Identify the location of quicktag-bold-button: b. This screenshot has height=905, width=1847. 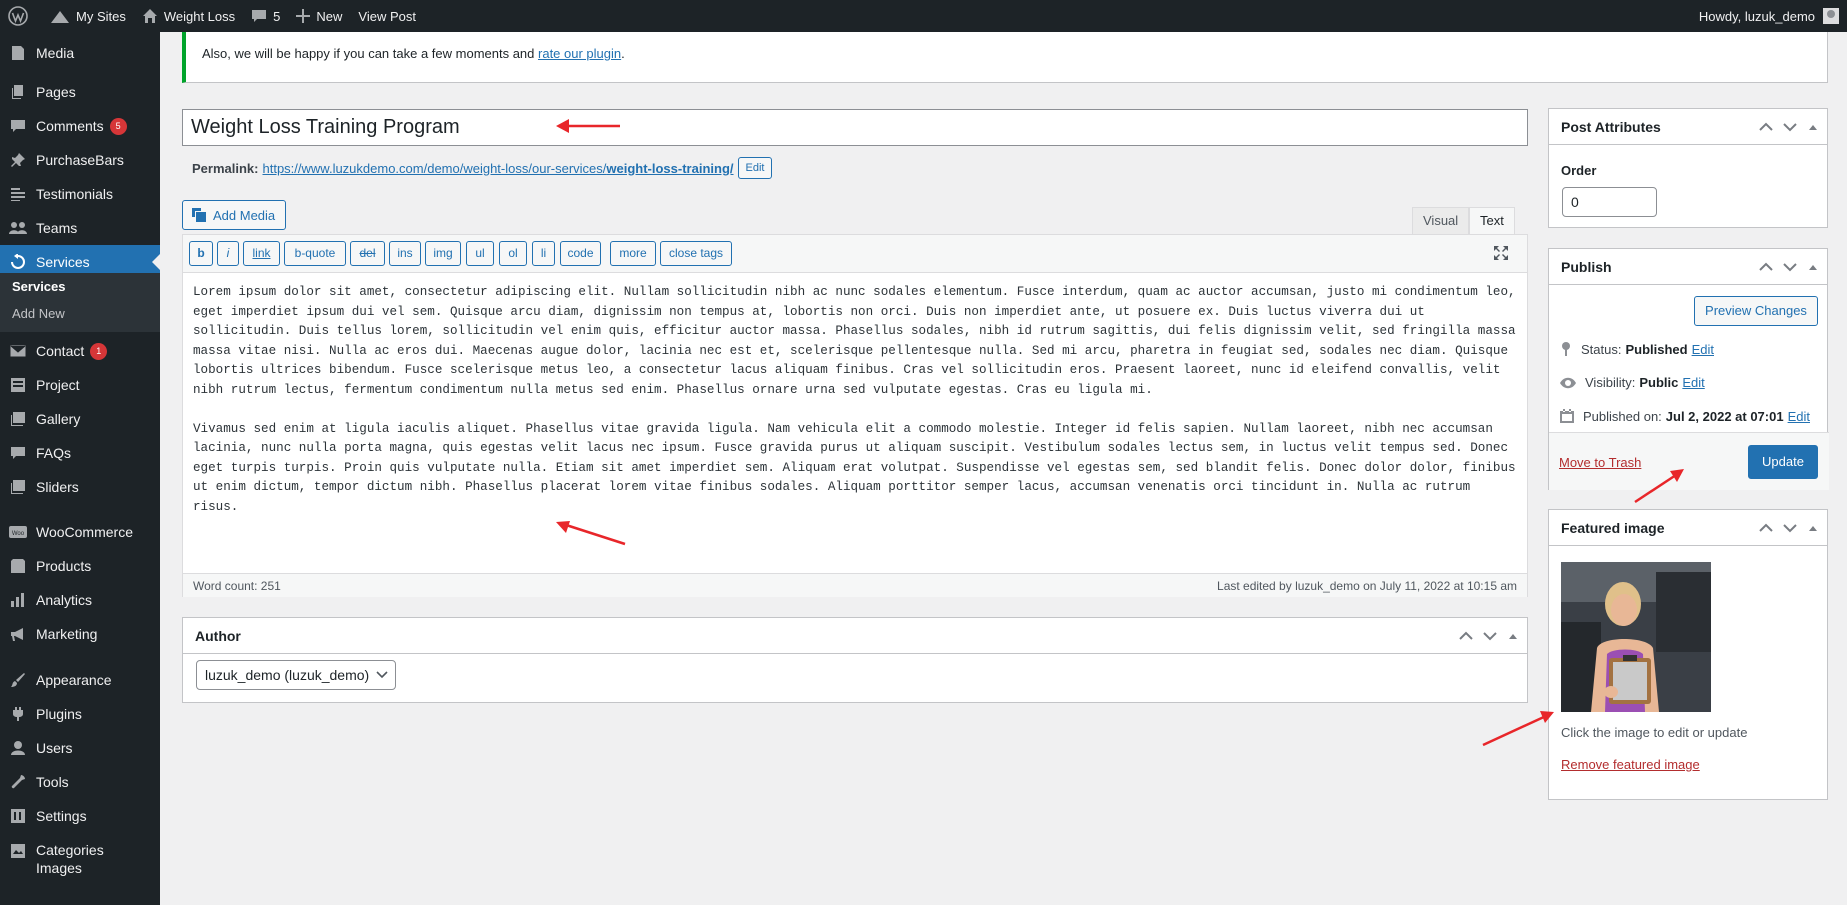
(201, 253).